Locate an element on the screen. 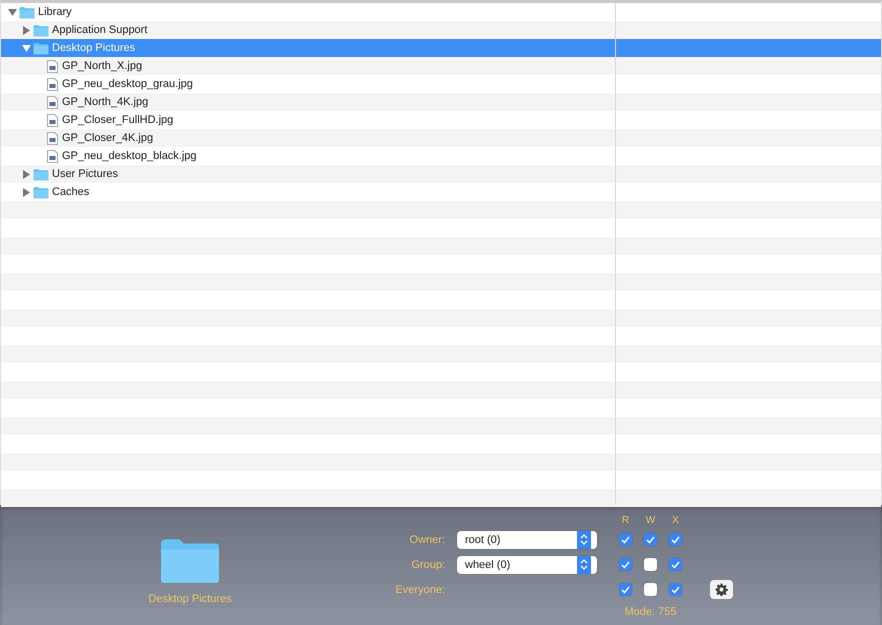 The height and width of the screenshot is (625, 882). item-name: Application Support is located at coordinates (100, 30).